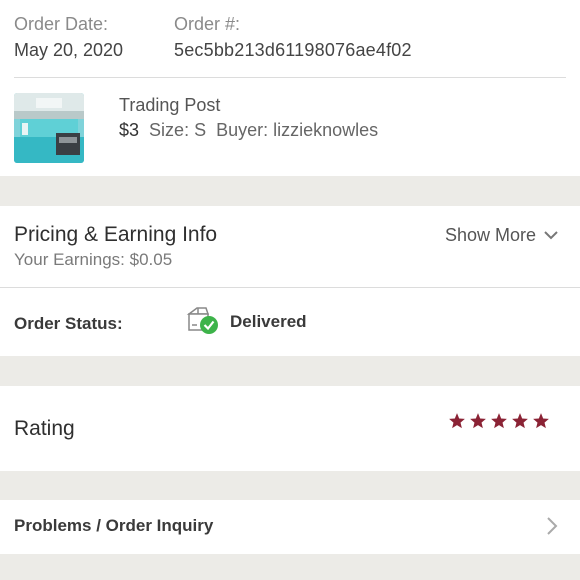  I want to click on item-price: $3, so click(129, 130).